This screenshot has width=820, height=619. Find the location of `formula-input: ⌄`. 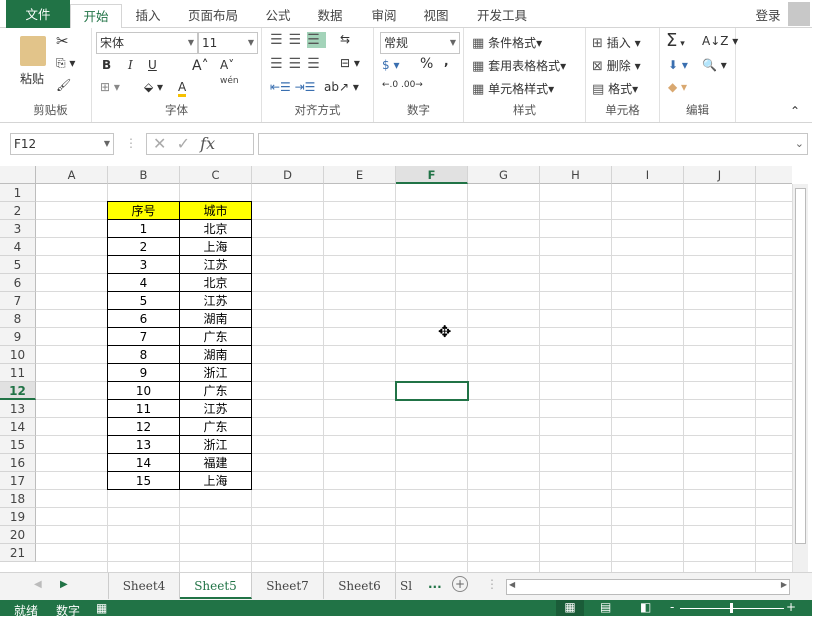

formula-input: ⌄ is located at coordinates (533, 144).